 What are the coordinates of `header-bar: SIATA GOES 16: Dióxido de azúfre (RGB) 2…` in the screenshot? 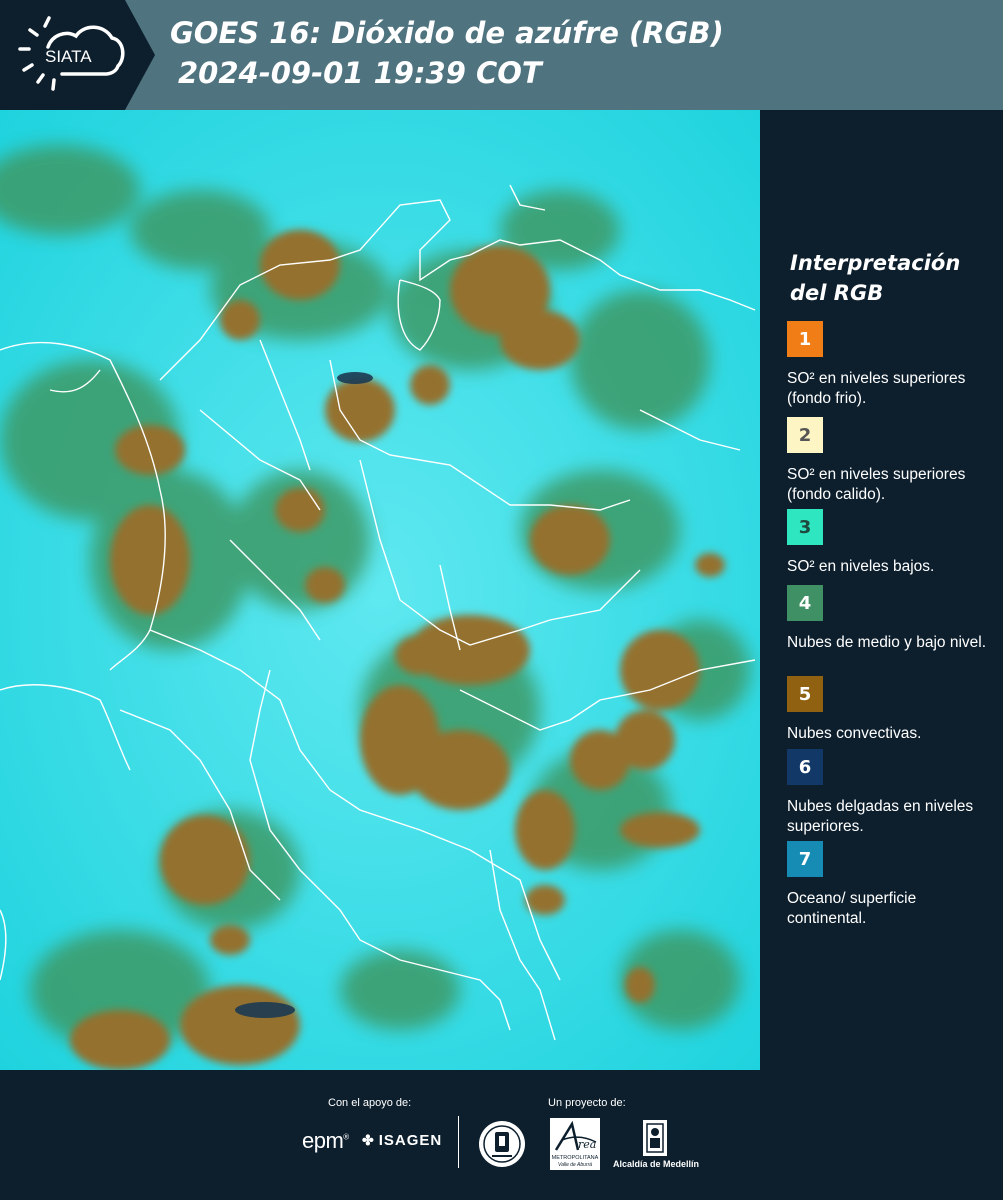 It's located at (501, 55).